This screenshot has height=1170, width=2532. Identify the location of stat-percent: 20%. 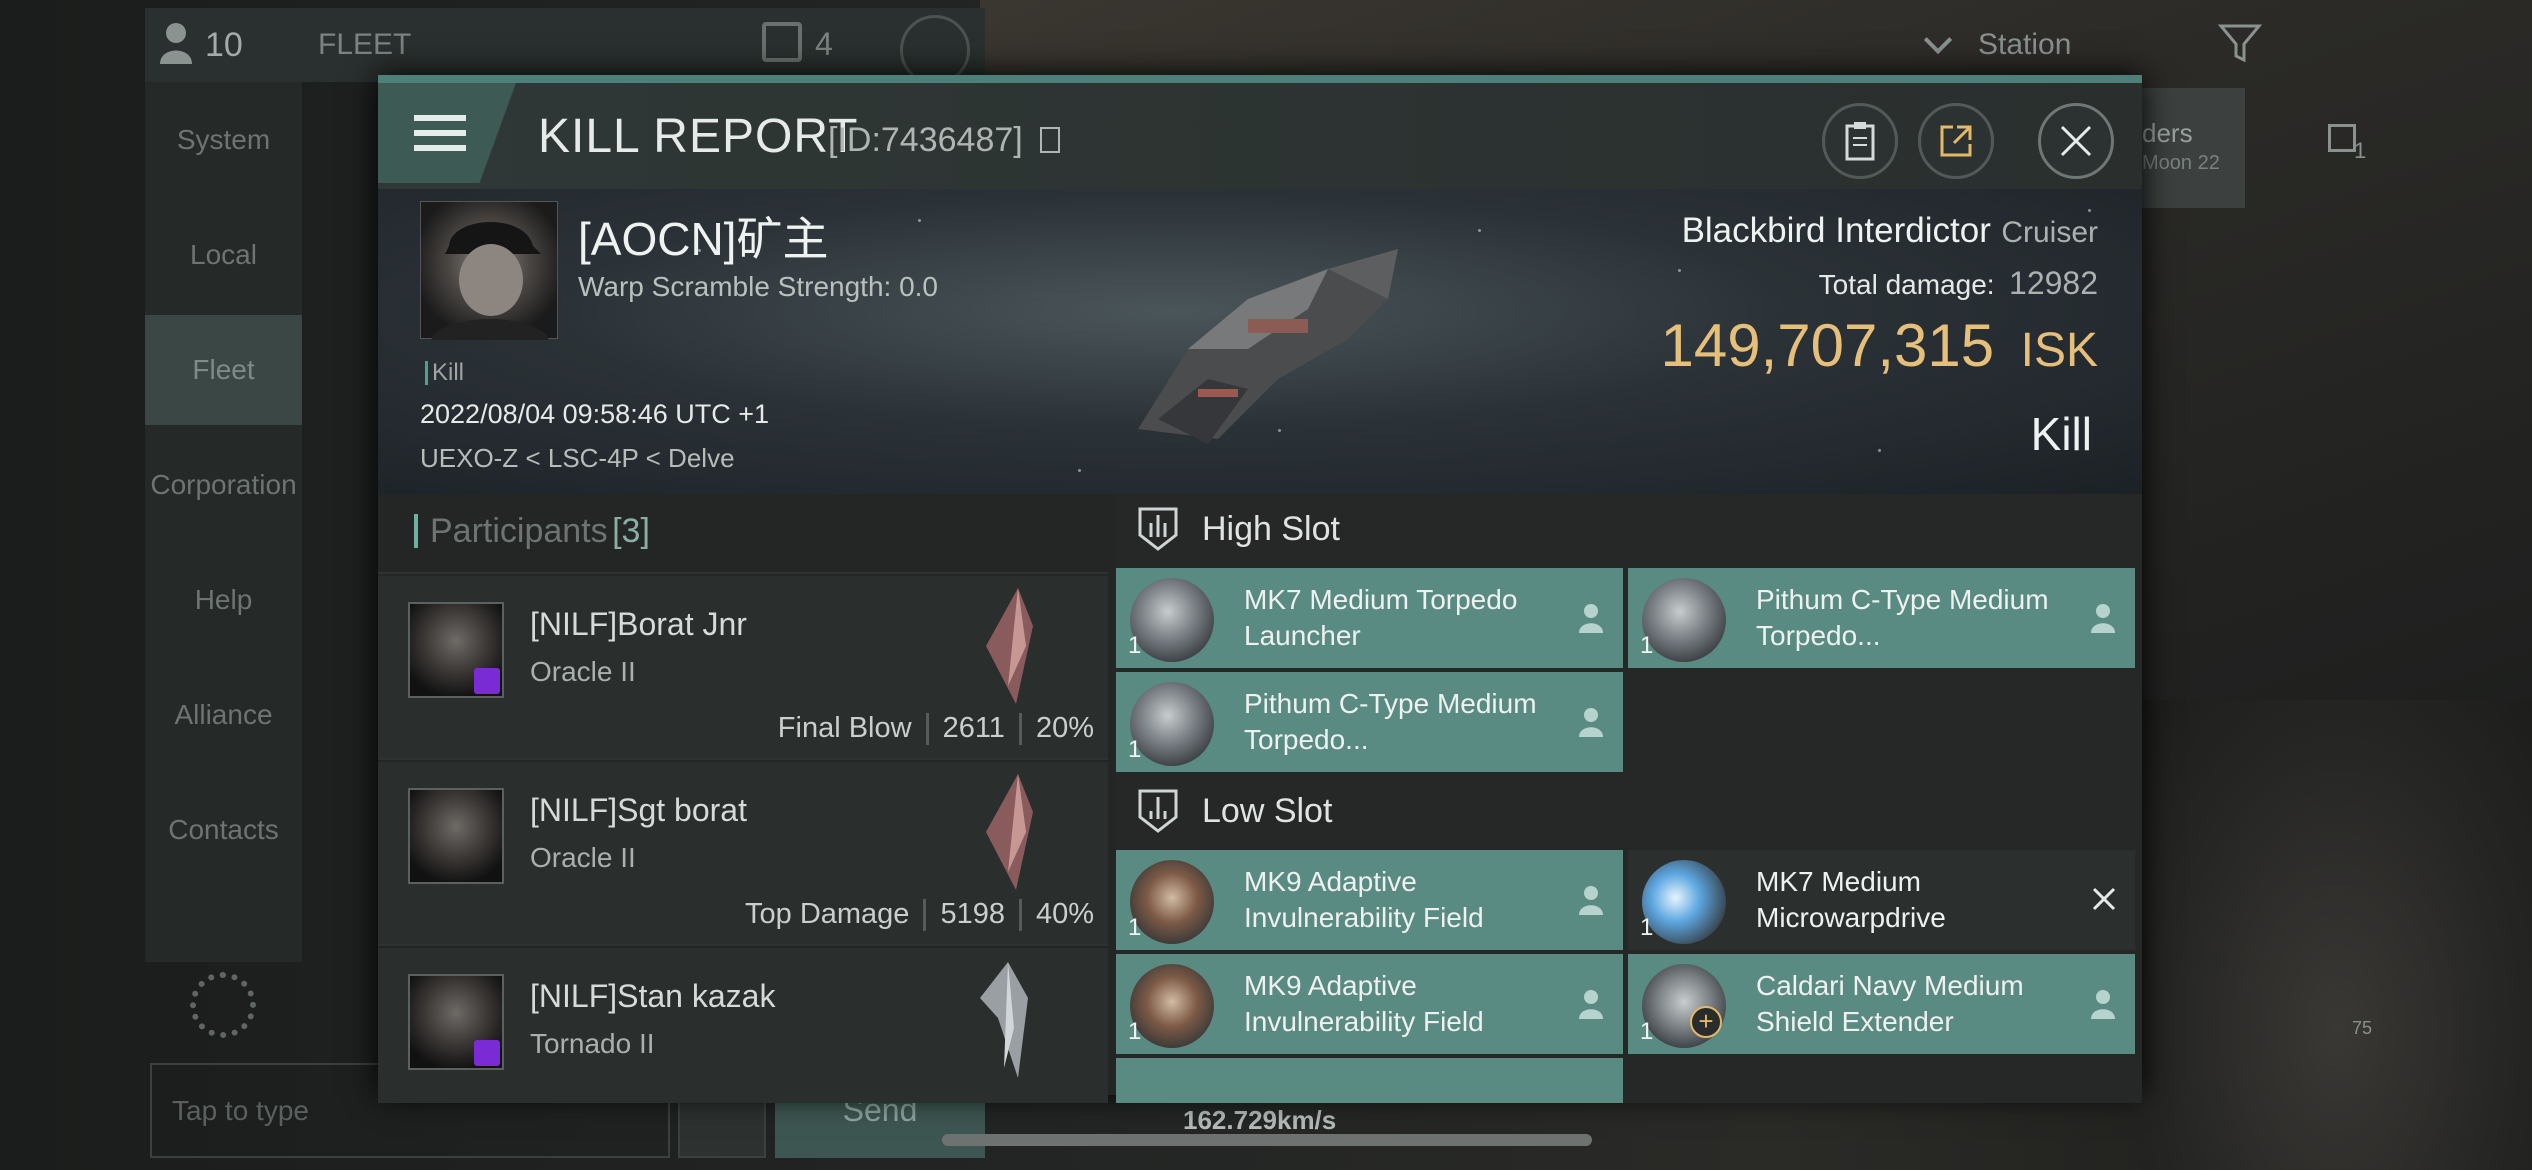
(1064, 728).